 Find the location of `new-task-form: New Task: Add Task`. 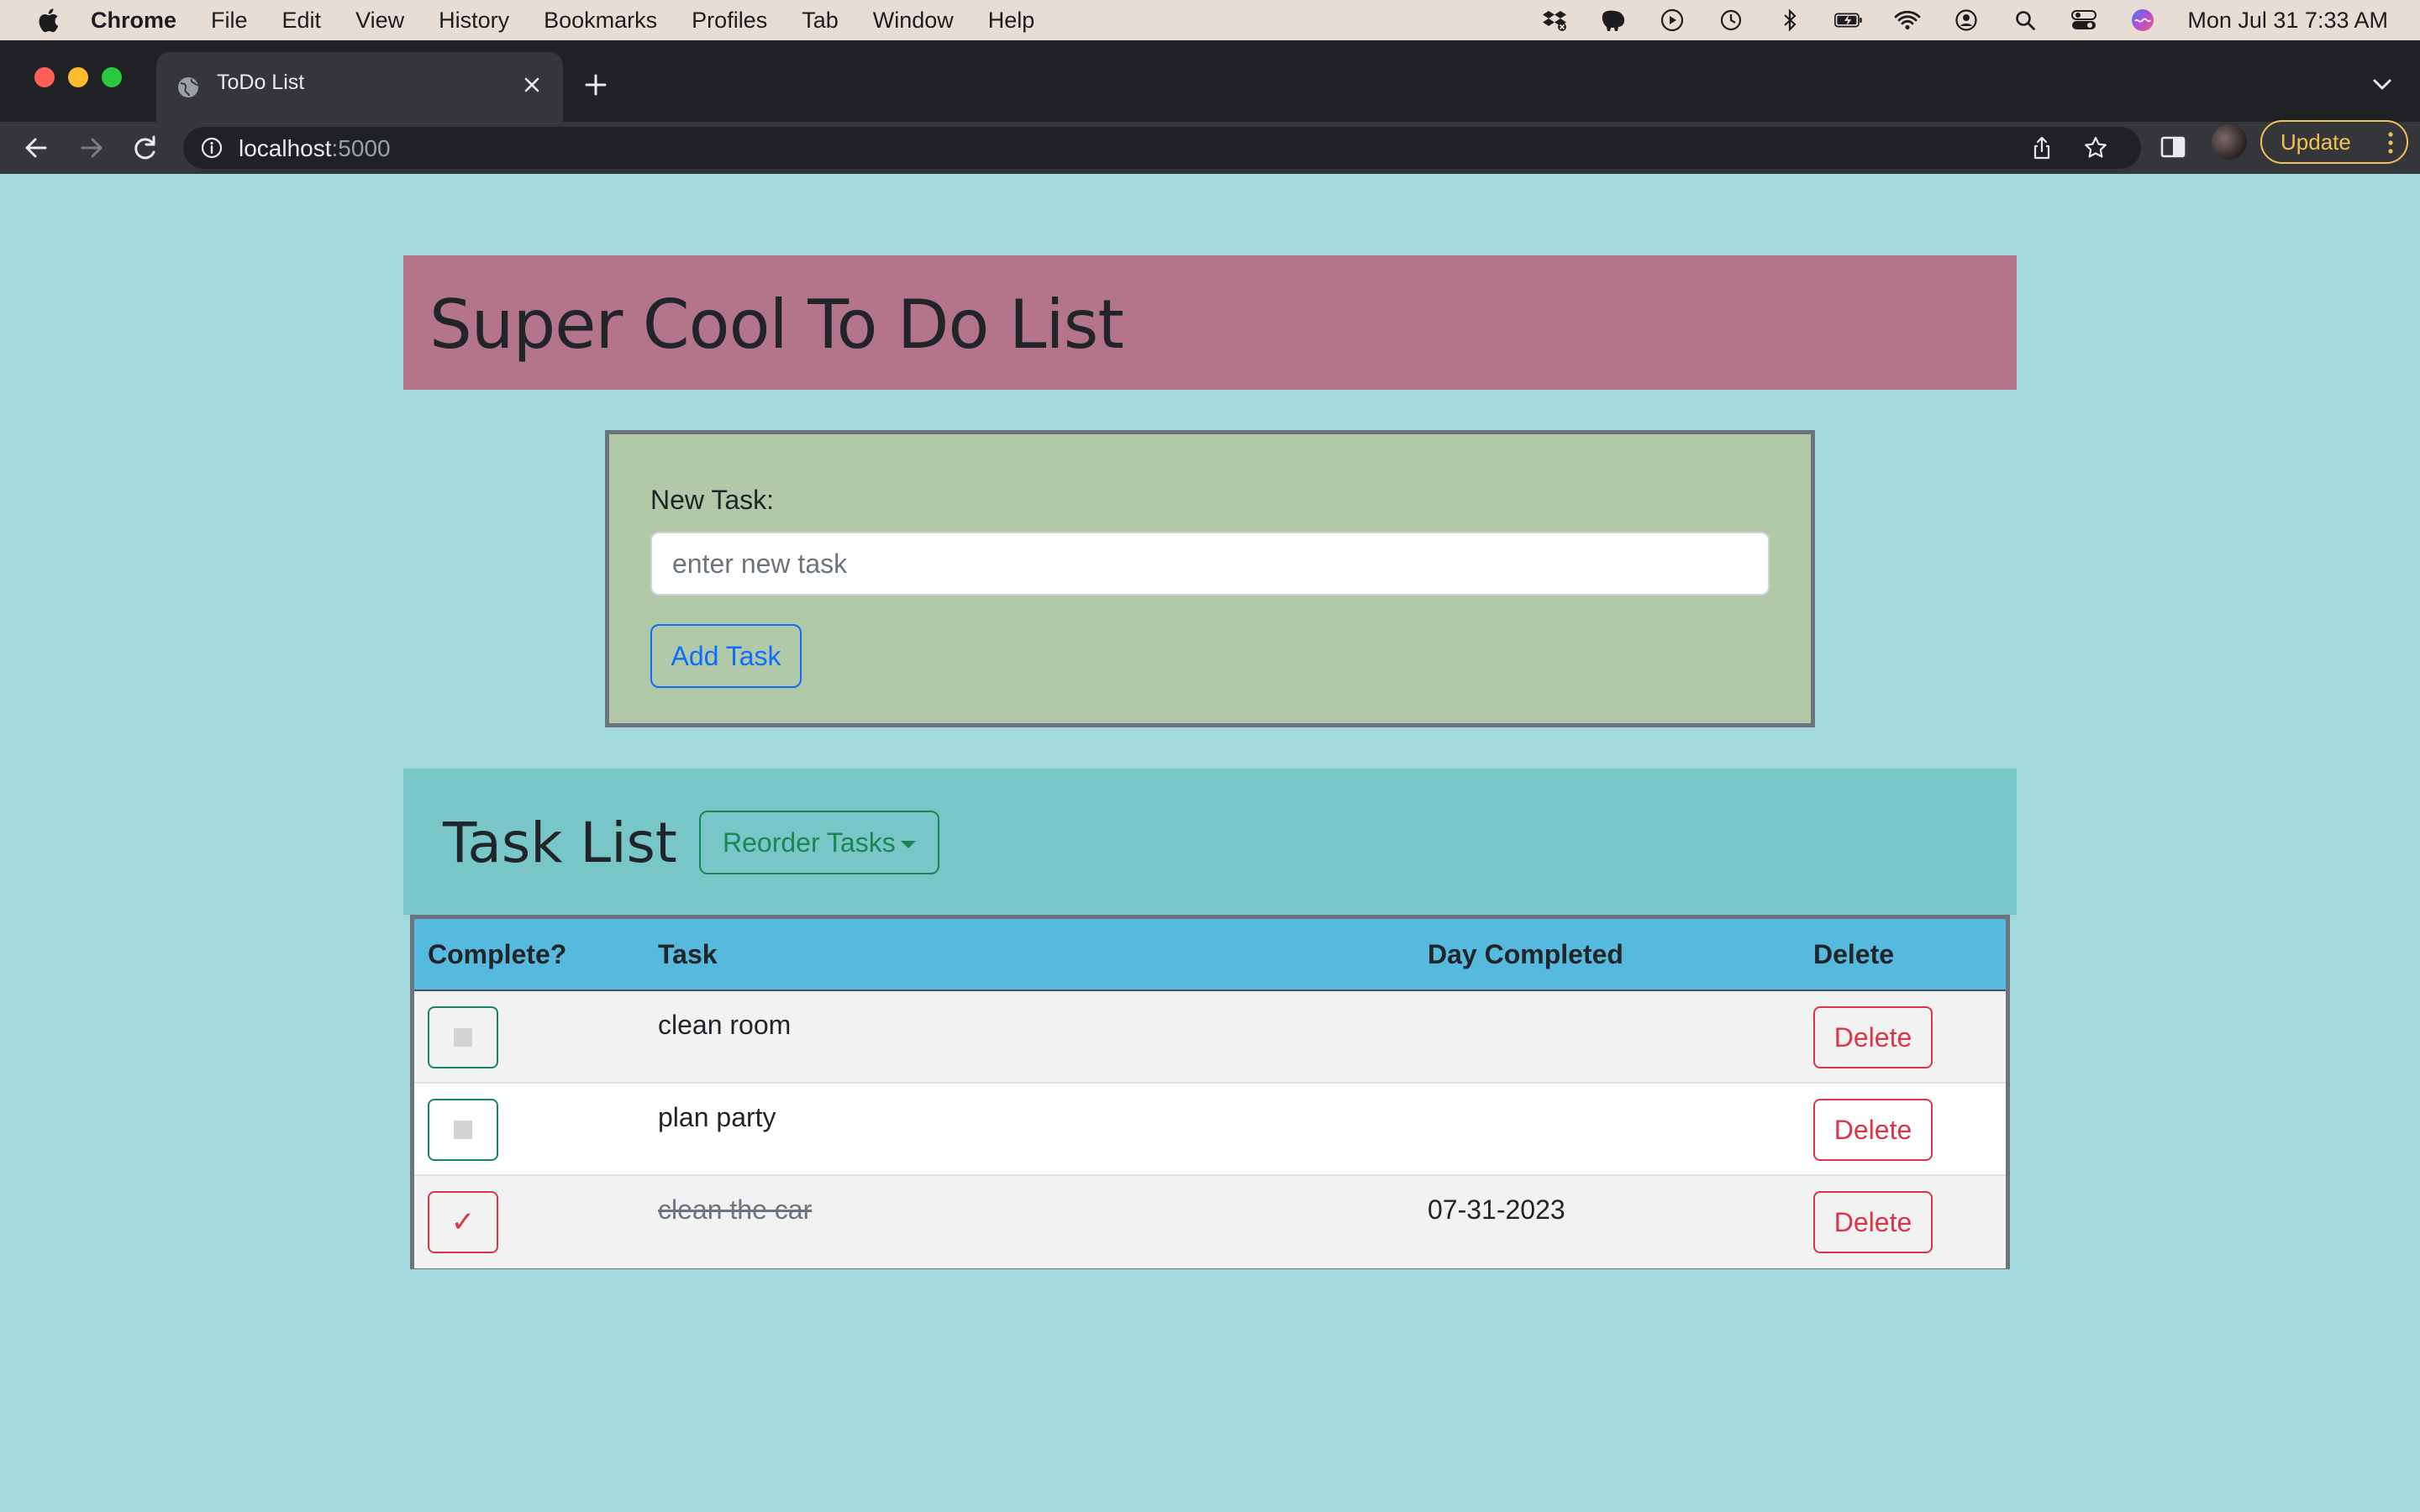

new-task-form: New Task: Add Task is located at coordinates (1210, 578).